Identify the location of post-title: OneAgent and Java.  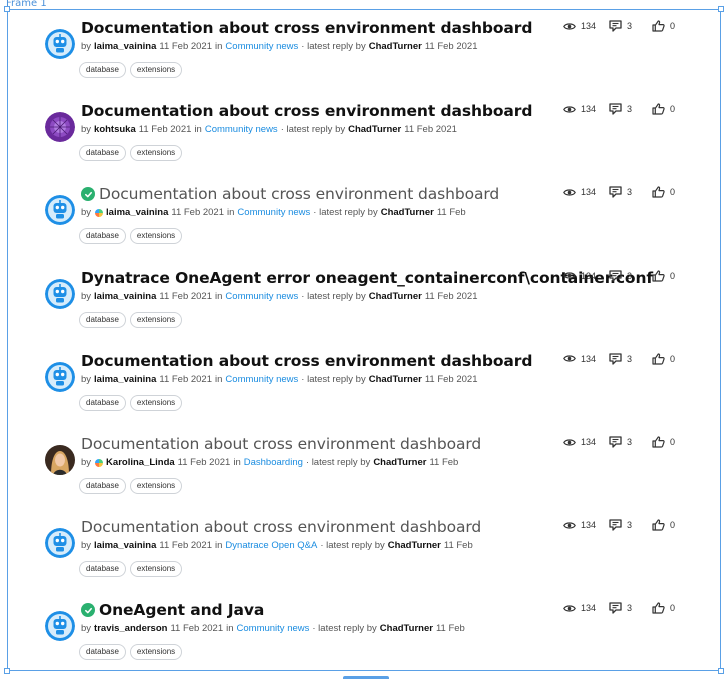
(181, 610).